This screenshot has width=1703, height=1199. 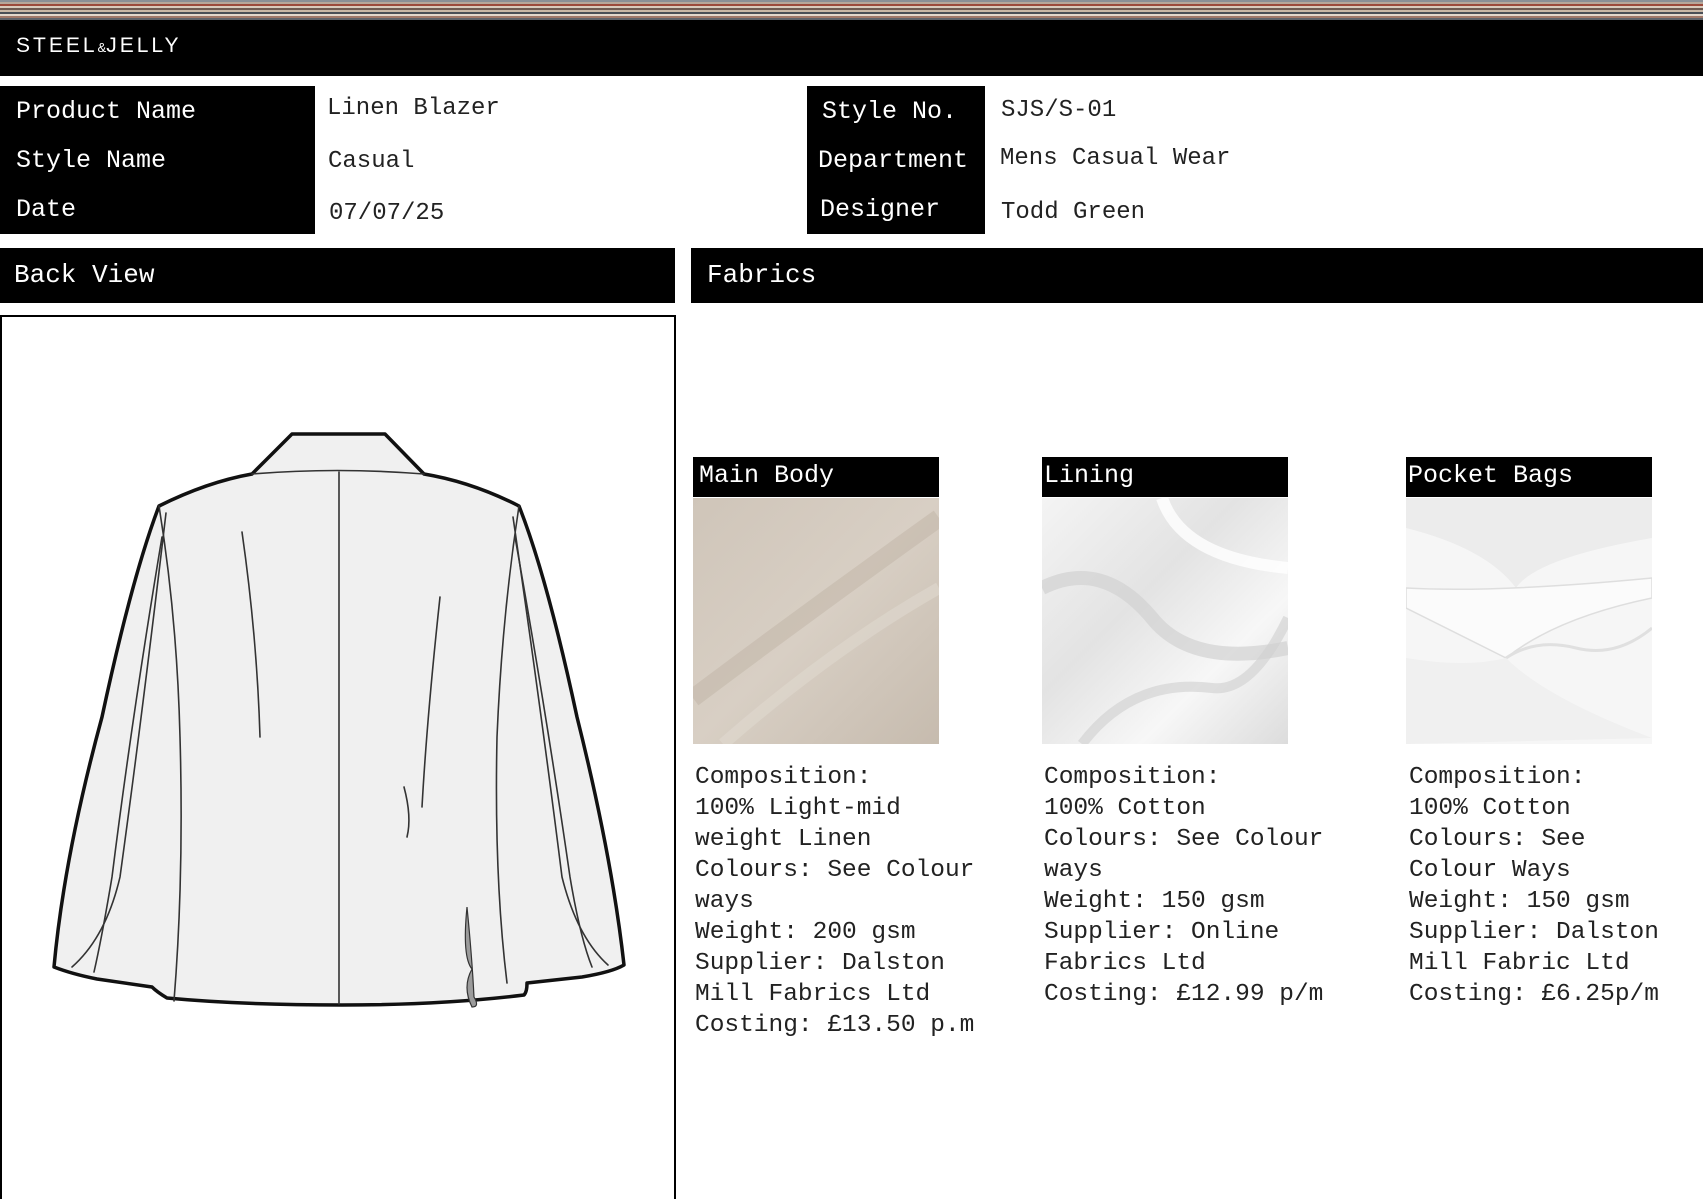 I want to click on brand-logo: STEEL&JELLY, so click(x=99, y=45).